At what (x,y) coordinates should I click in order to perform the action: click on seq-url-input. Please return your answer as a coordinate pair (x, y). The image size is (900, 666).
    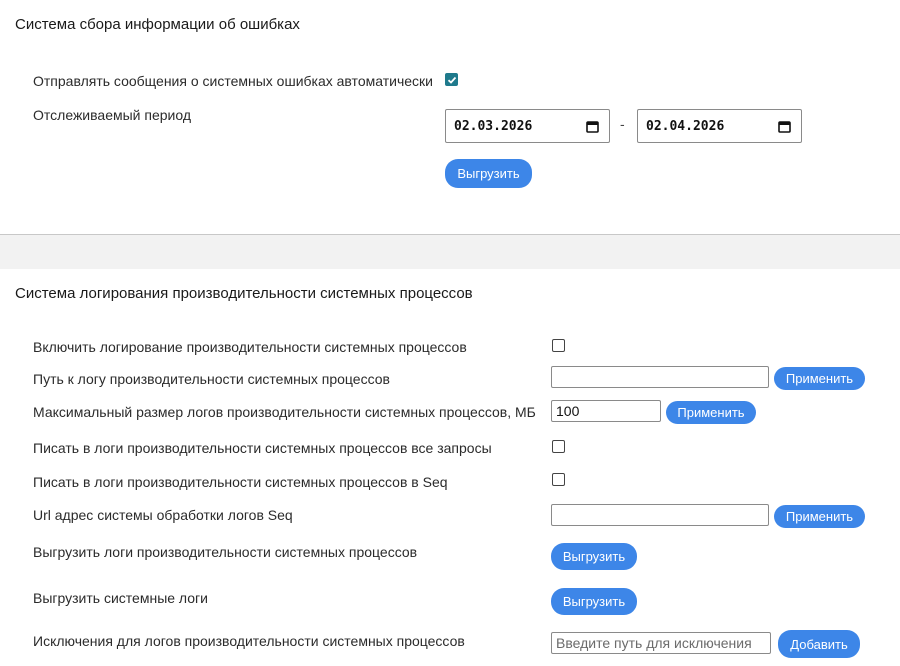
    Looking at the image, I should click on (660, 515).